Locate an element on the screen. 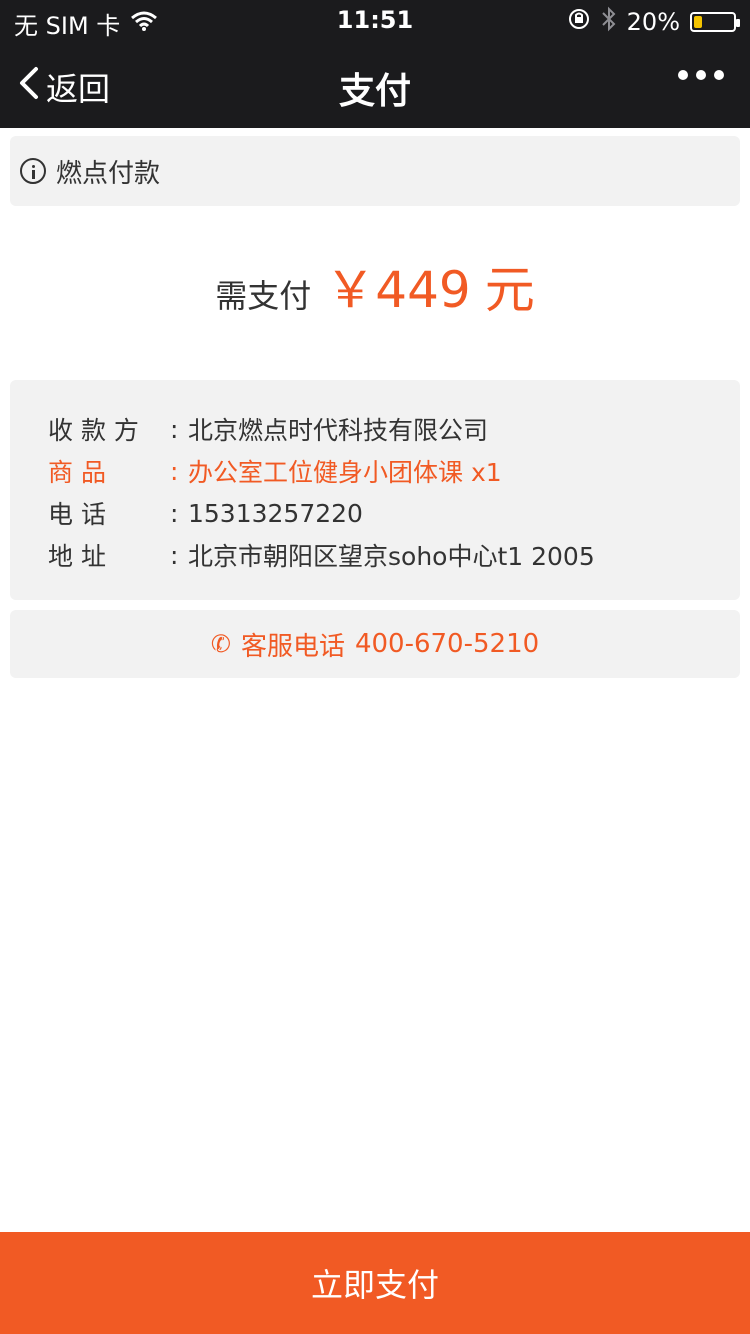  bluetooth-icon is located at coordinates (609, 22).